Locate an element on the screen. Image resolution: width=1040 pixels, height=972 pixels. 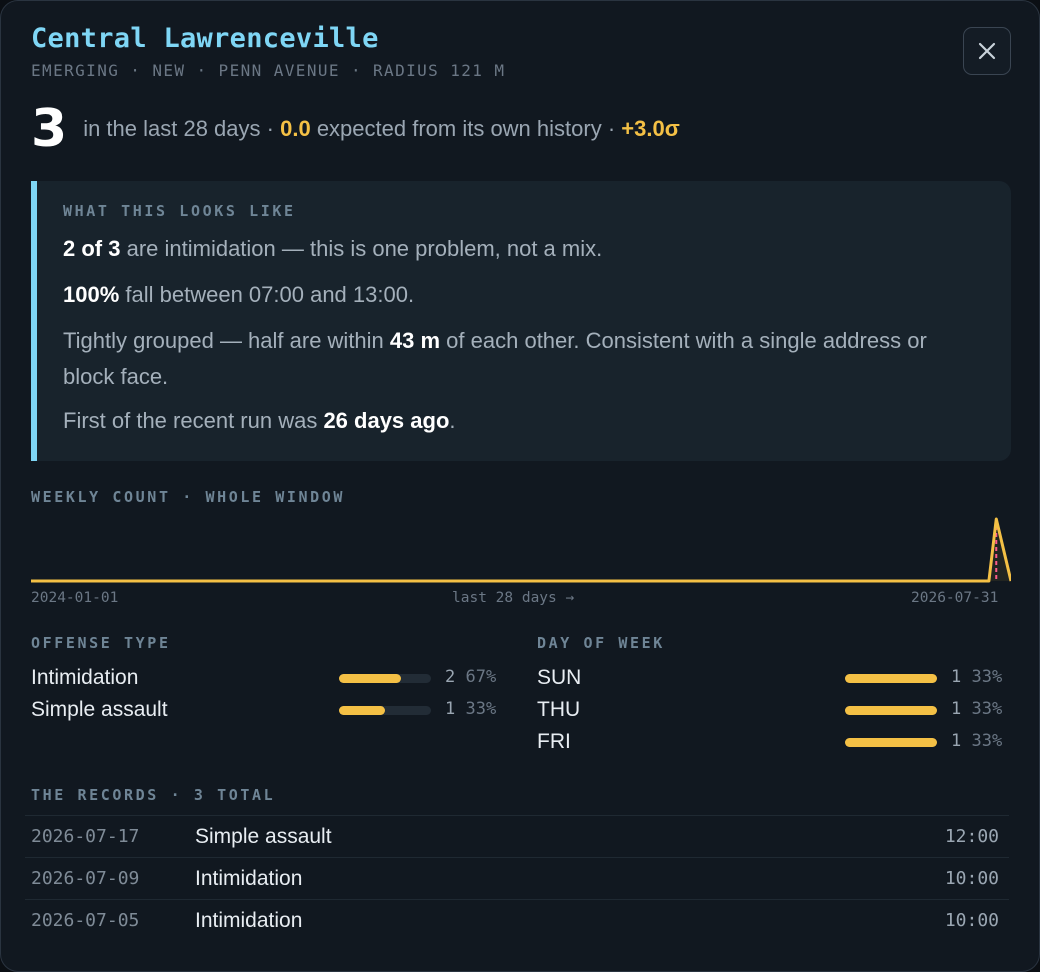
insight-strong: 43 m is located at coordinates (415, 340).